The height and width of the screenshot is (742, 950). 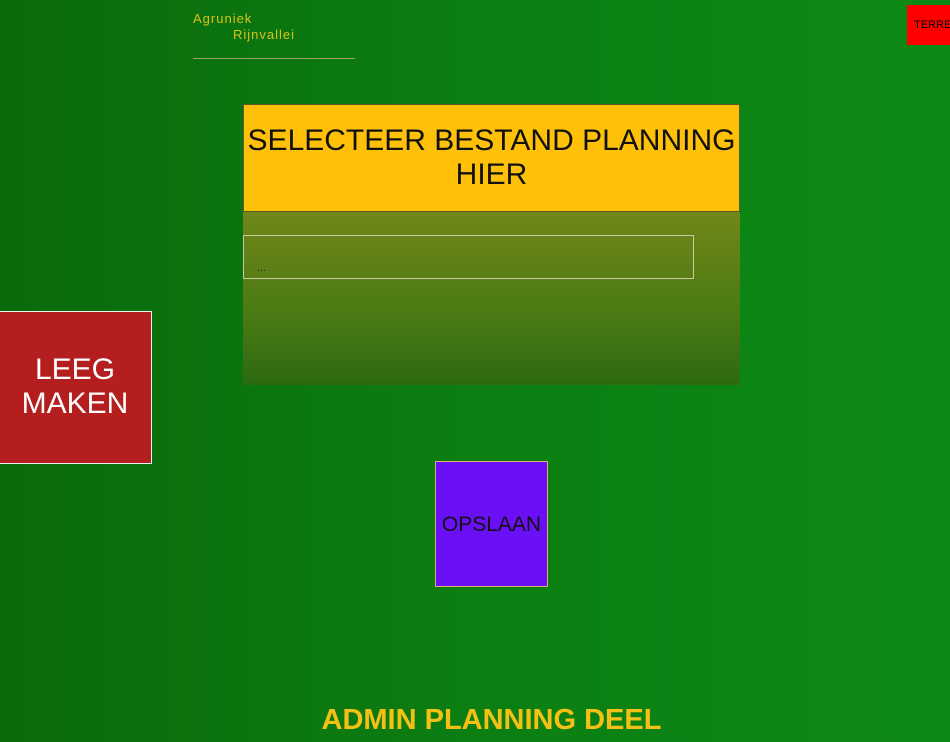 I want to click on logo-line-2: Rijnvallei, so click(x=264, y=34).